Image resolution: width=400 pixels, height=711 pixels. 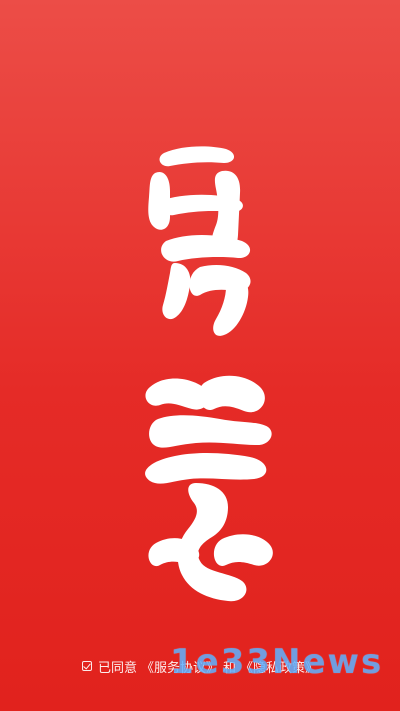 I want to click on agreement-bar: 已同意 《服务协议》 和 《隐私政策》, so click(x=200, y=666).